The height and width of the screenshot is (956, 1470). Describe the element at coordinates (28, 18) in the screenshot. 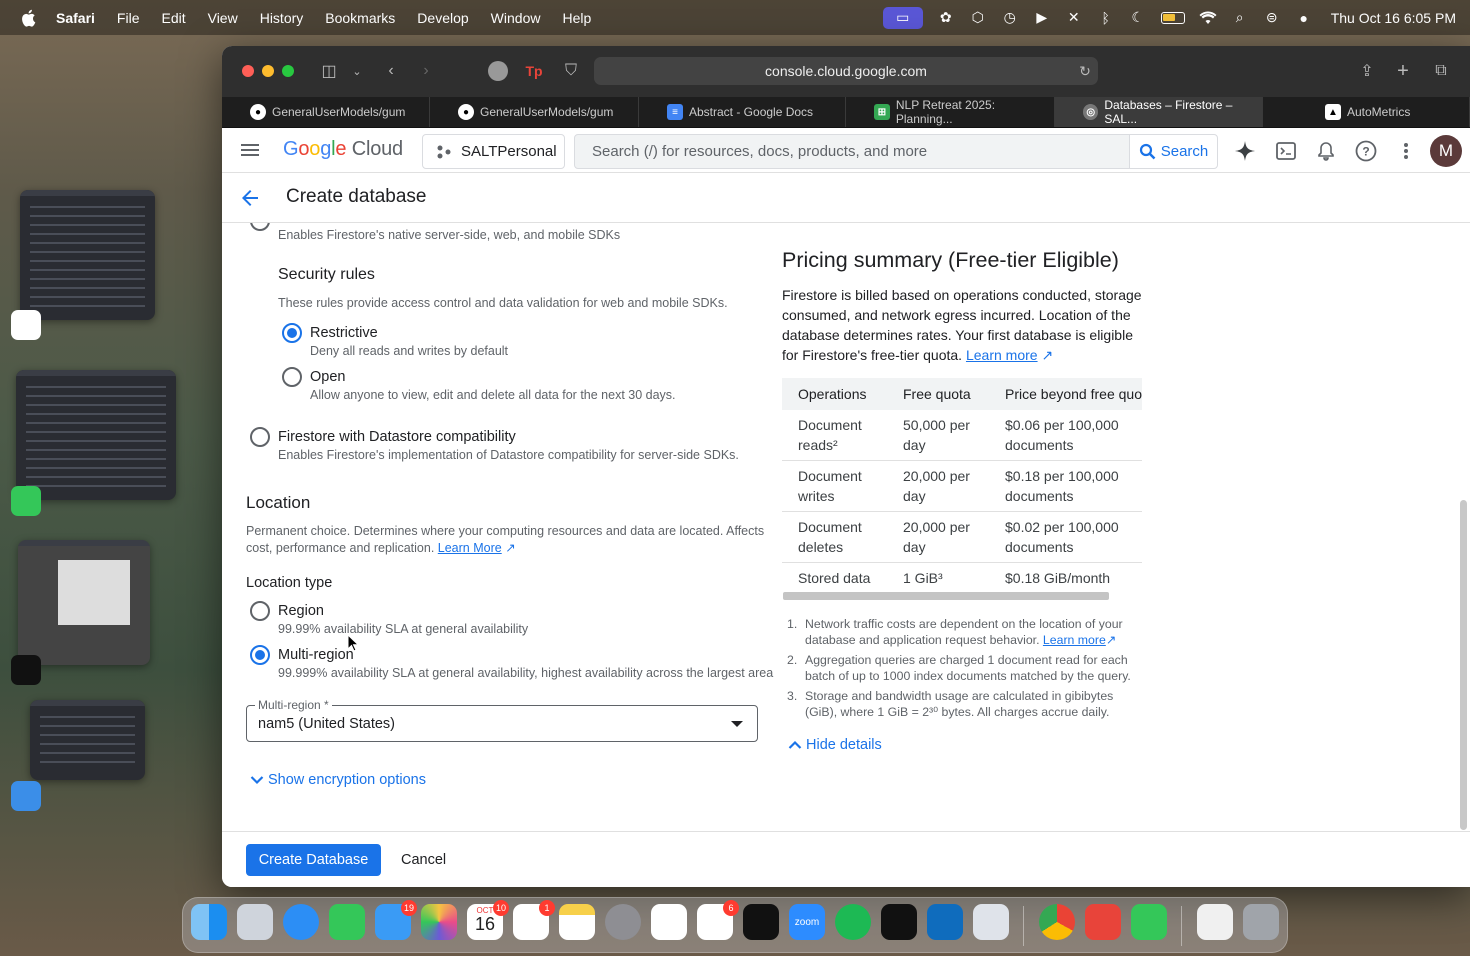

I see `apple-menu-icon` at that location.